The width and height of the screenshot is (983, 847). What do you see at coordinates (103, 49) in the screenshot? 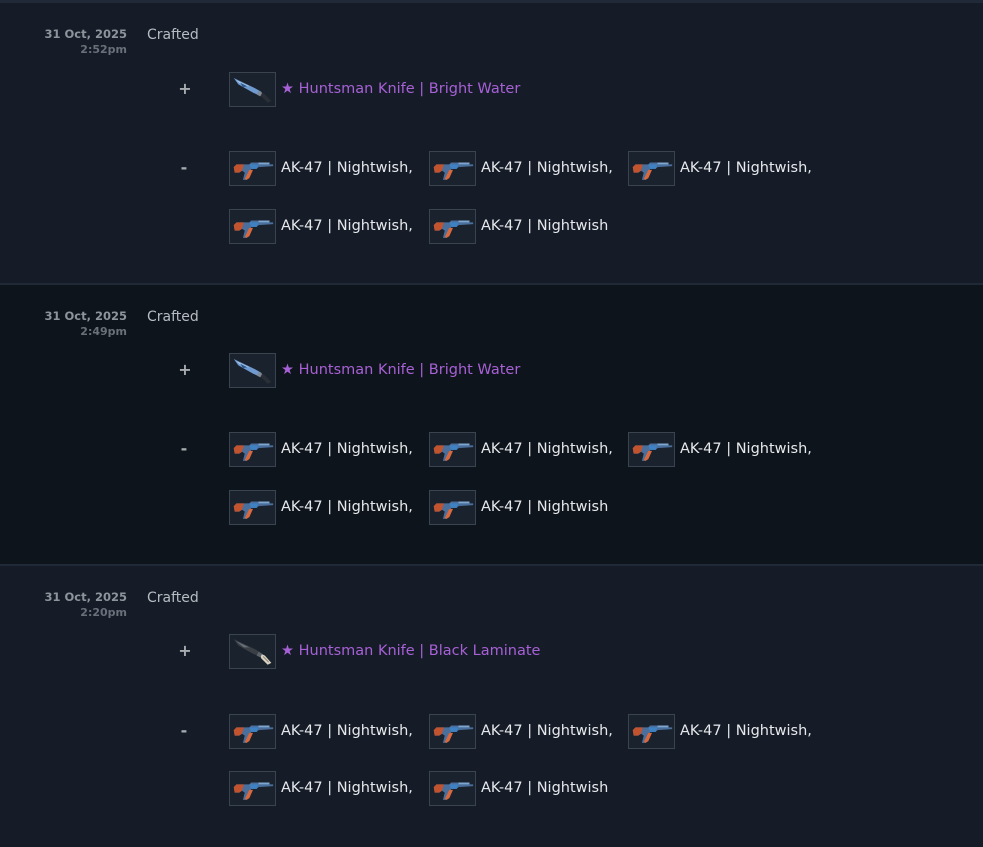
I see `entry-time: 2:52pm` at bounding box center [103, 49].